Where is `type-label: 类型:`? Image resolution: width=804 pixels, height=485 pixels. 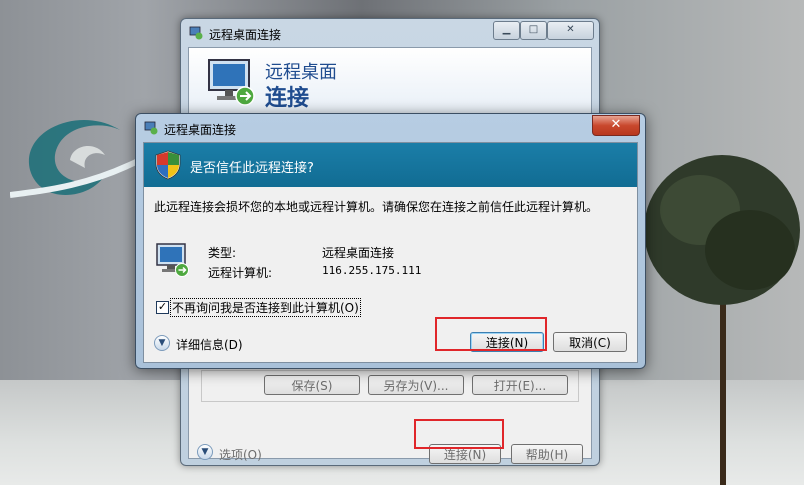
type-label: 类型: is located at coordinates (222, 253).